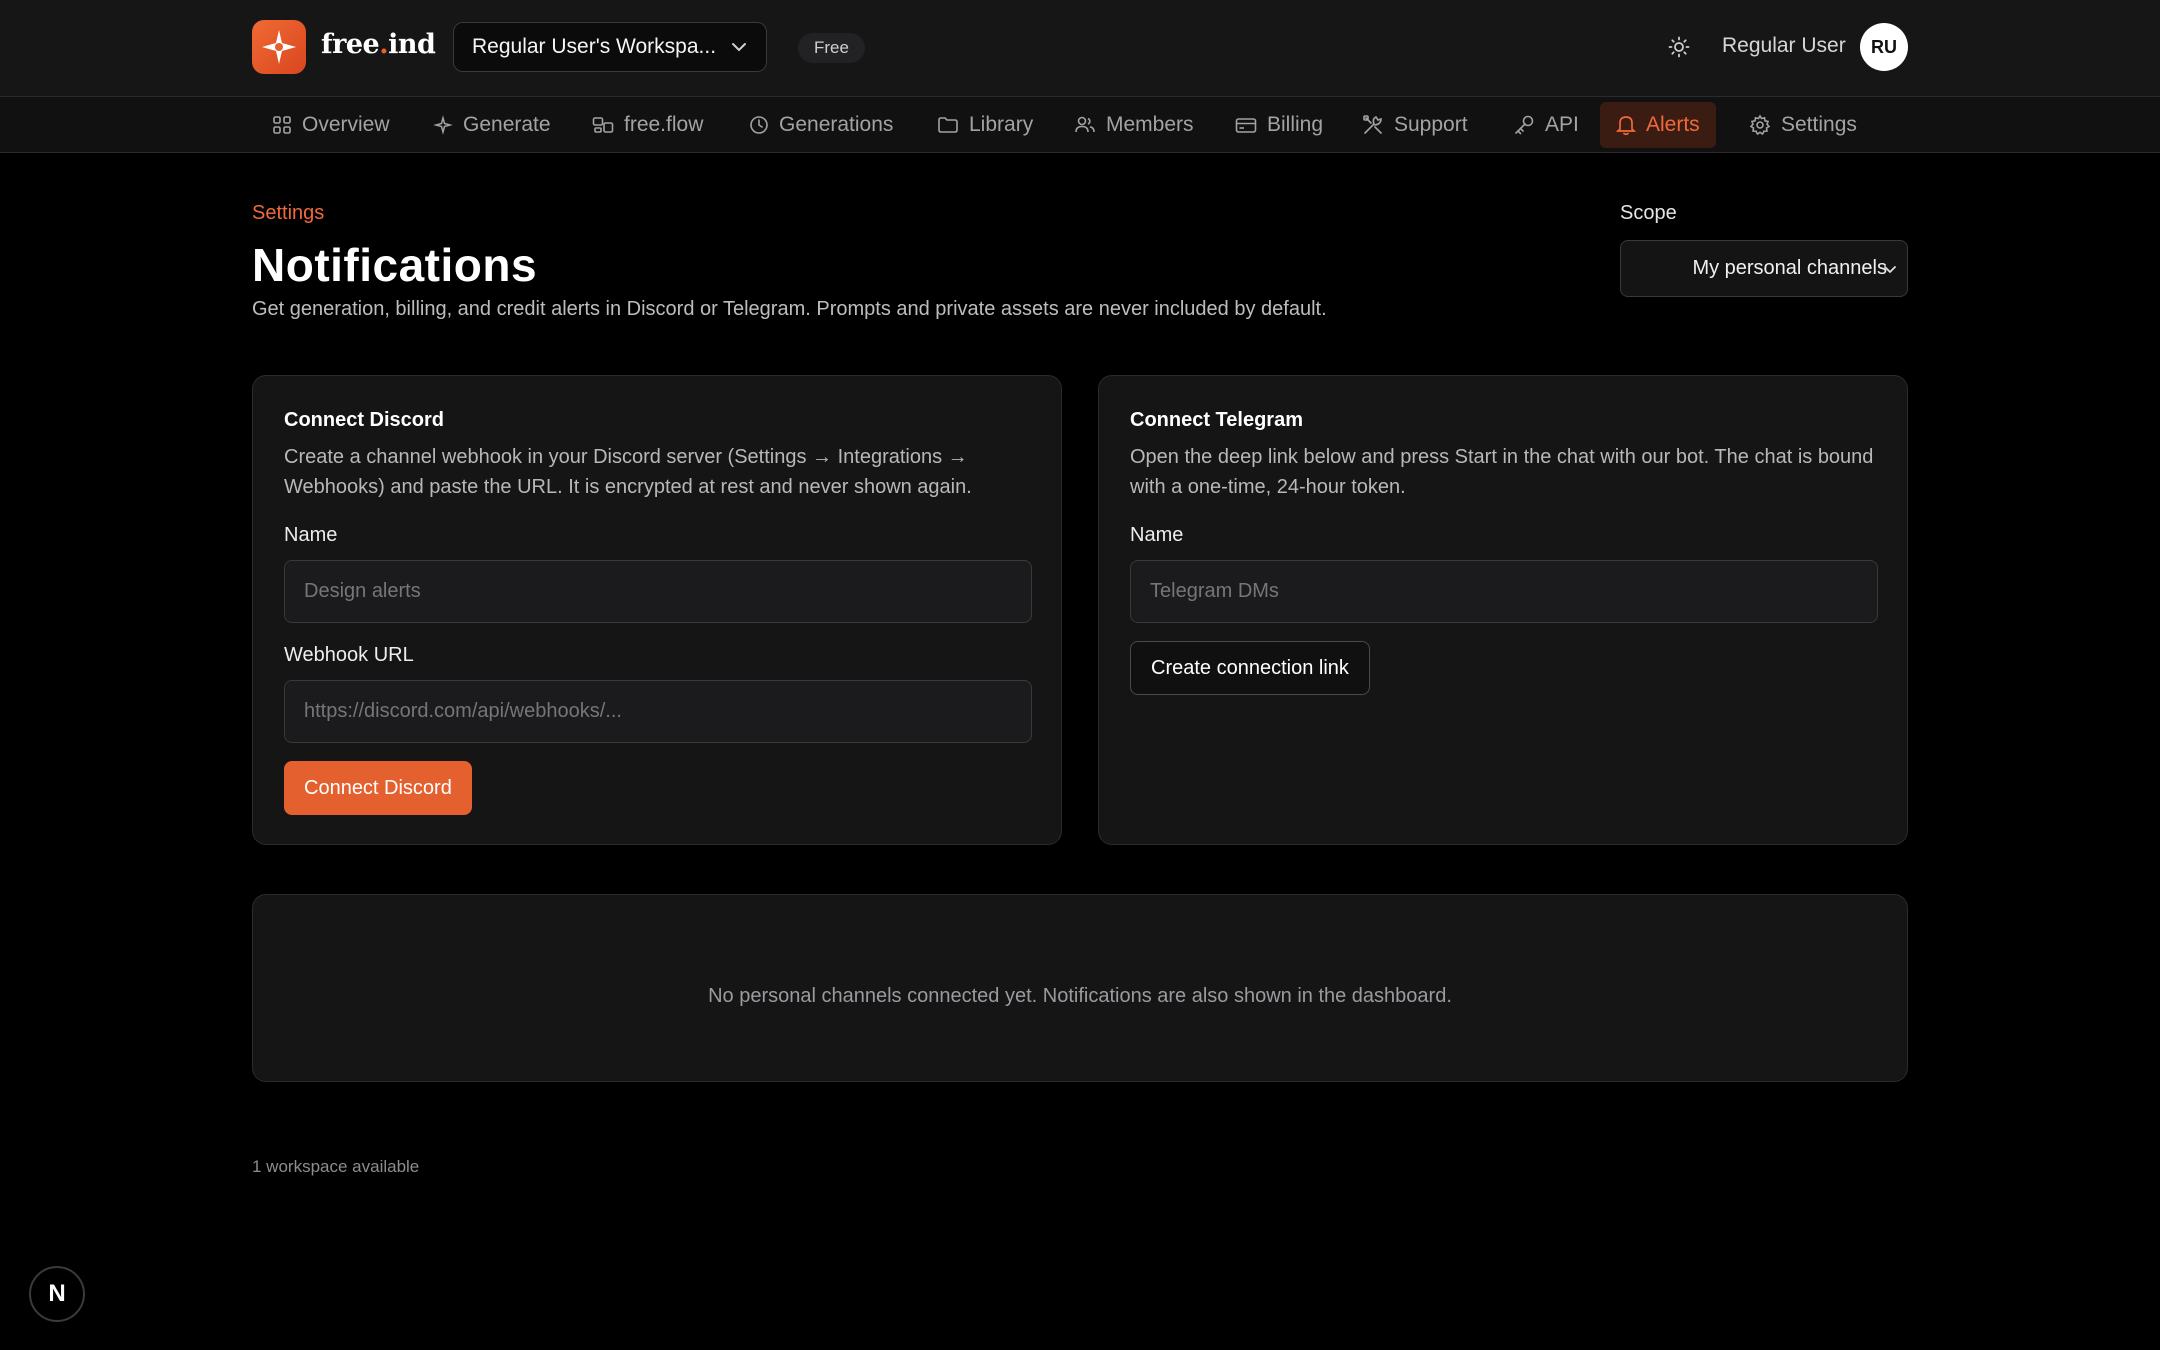 Image resolution: width=2160 pixels, height=1350 pixels. What do you see at coordinates (1372, 124) in the screenshot?
I see `tools-icon` at bounding box center [1372, 124].